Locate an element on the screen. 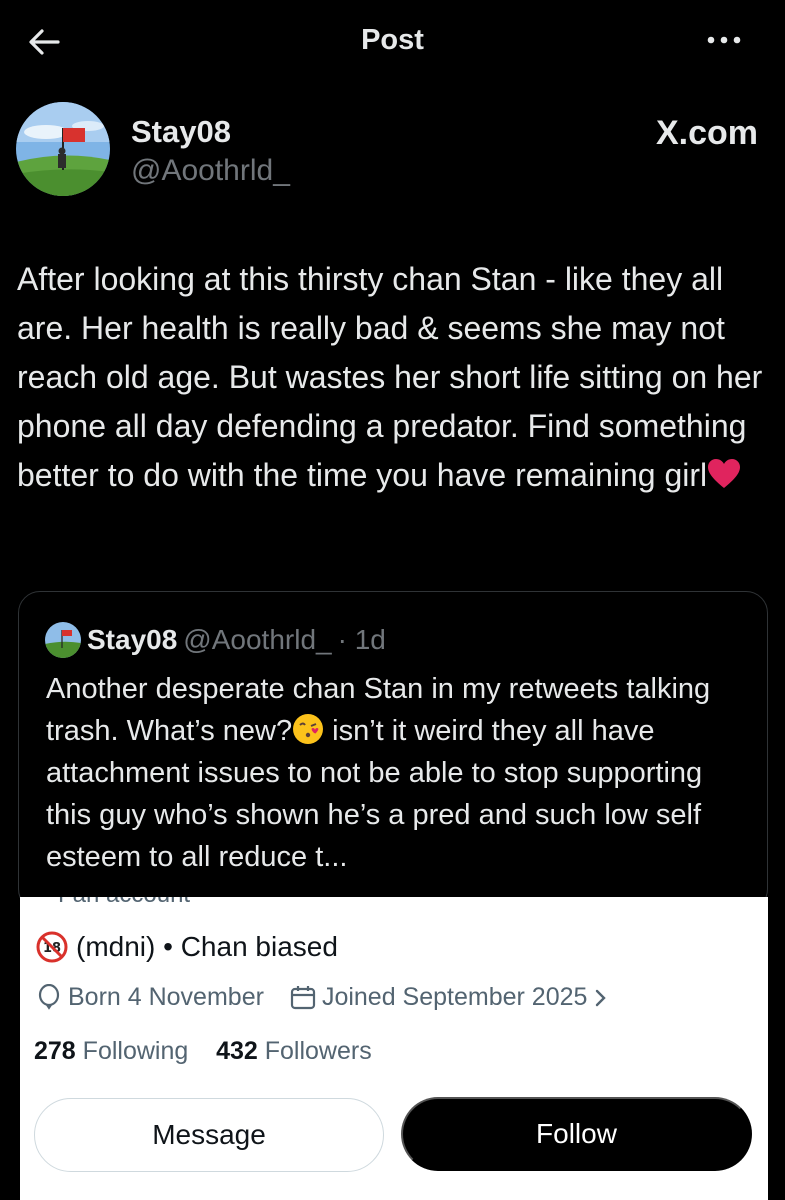  calendar-icon is located at coordinates (303, 997).